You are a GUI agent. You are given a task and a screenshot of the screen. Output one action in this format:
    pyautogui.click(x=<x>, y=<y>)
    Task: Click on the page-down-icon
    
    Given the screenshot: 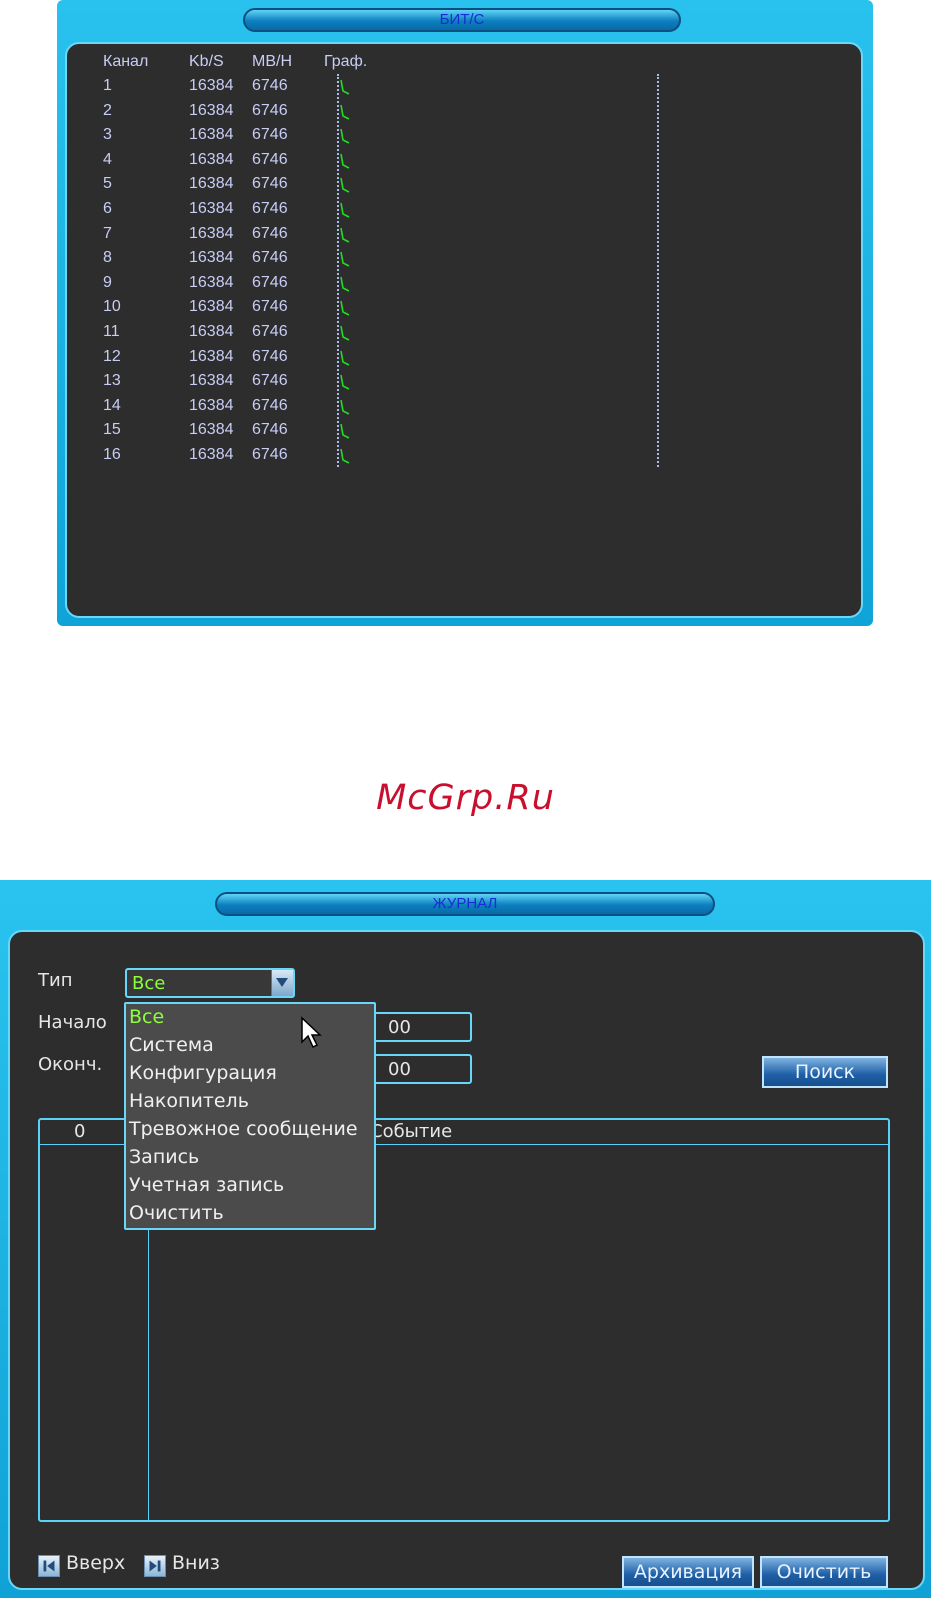 What is the action you would take?
    pyautogui.click(x=155, y=1566)
    